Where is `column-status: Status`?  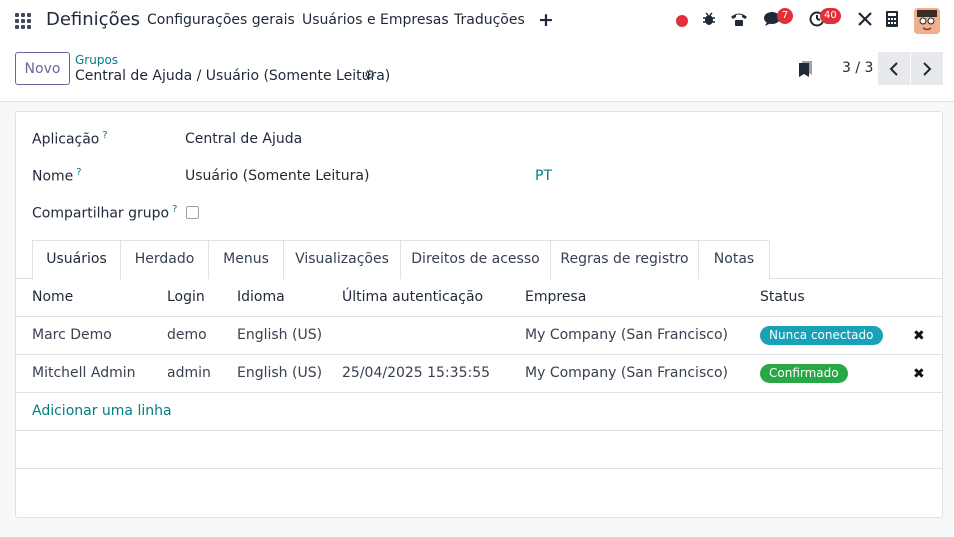
column-status: Status is located at coordinates (782, 297).